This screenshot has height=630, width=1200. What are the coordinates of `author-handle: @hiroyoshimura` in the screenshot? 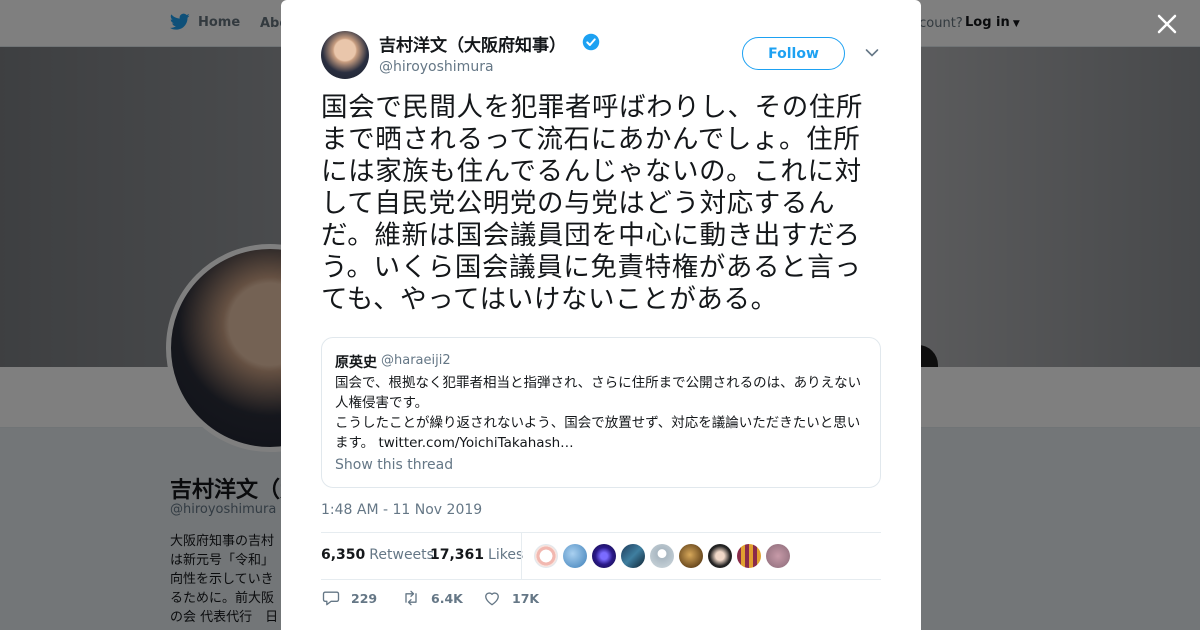 It's located at (436, 67).